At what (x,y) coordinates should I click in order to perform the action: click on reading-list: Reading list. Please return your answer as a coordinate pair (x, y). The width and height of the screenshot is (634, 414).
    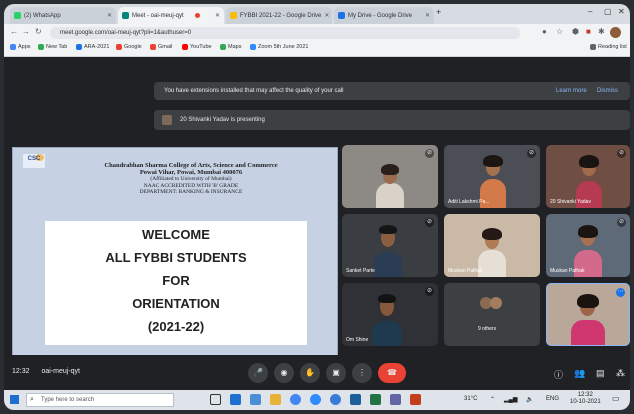
    Looking at the image, I should click on (608, 47).